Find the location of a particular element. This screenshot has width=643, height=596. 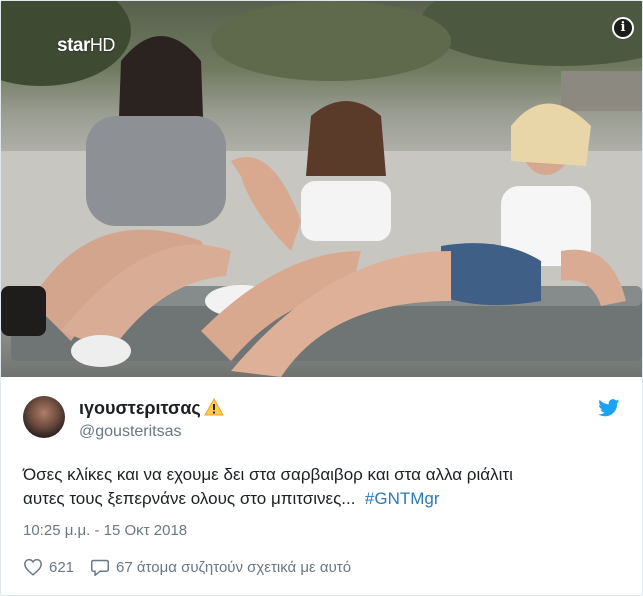

warning-icon is located at coordinates (213, 407).